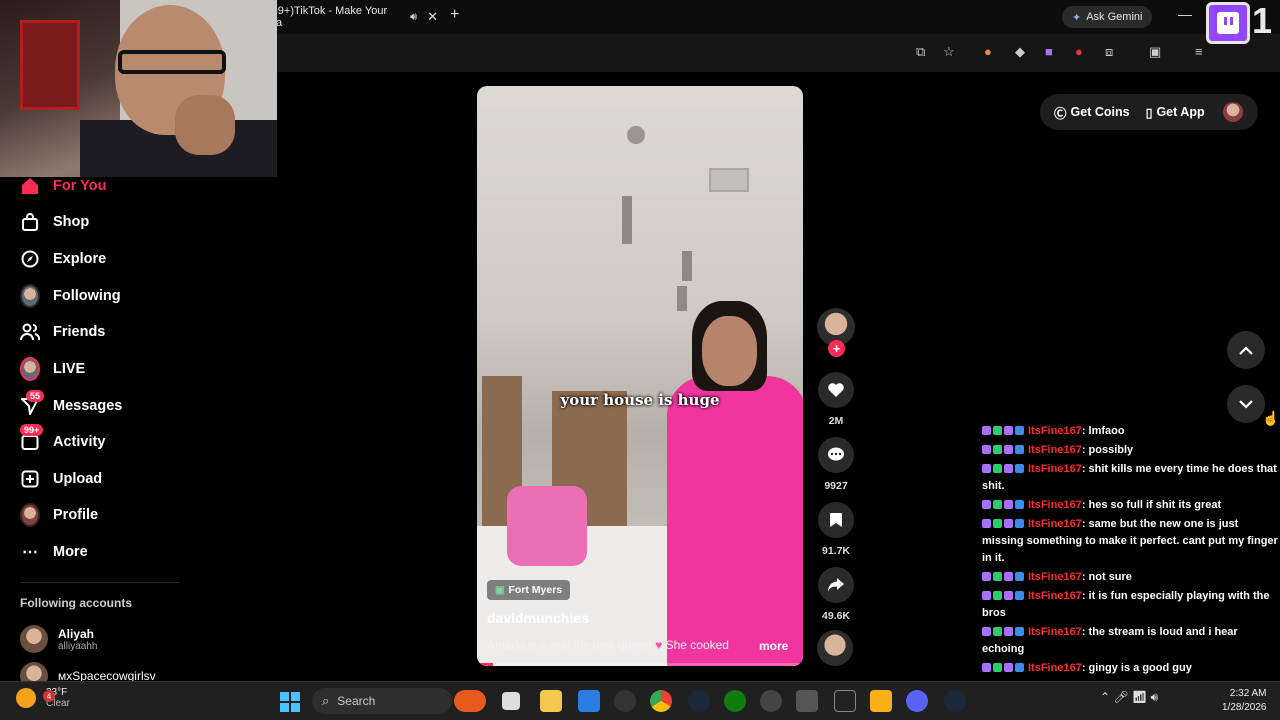 Image resolution: width=1280 pixels, height=720 pixels. I want to click on clock-time: 2:32 AM, so click(1248, 693).